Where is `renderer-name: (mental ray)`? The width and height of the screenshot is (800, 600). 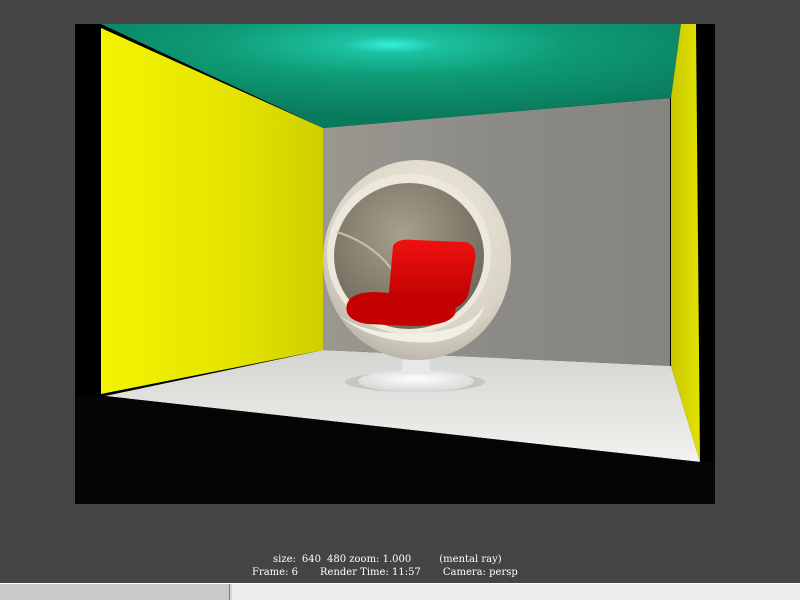
renderer-name: (mental ray) is located at coordinates (470, 559).